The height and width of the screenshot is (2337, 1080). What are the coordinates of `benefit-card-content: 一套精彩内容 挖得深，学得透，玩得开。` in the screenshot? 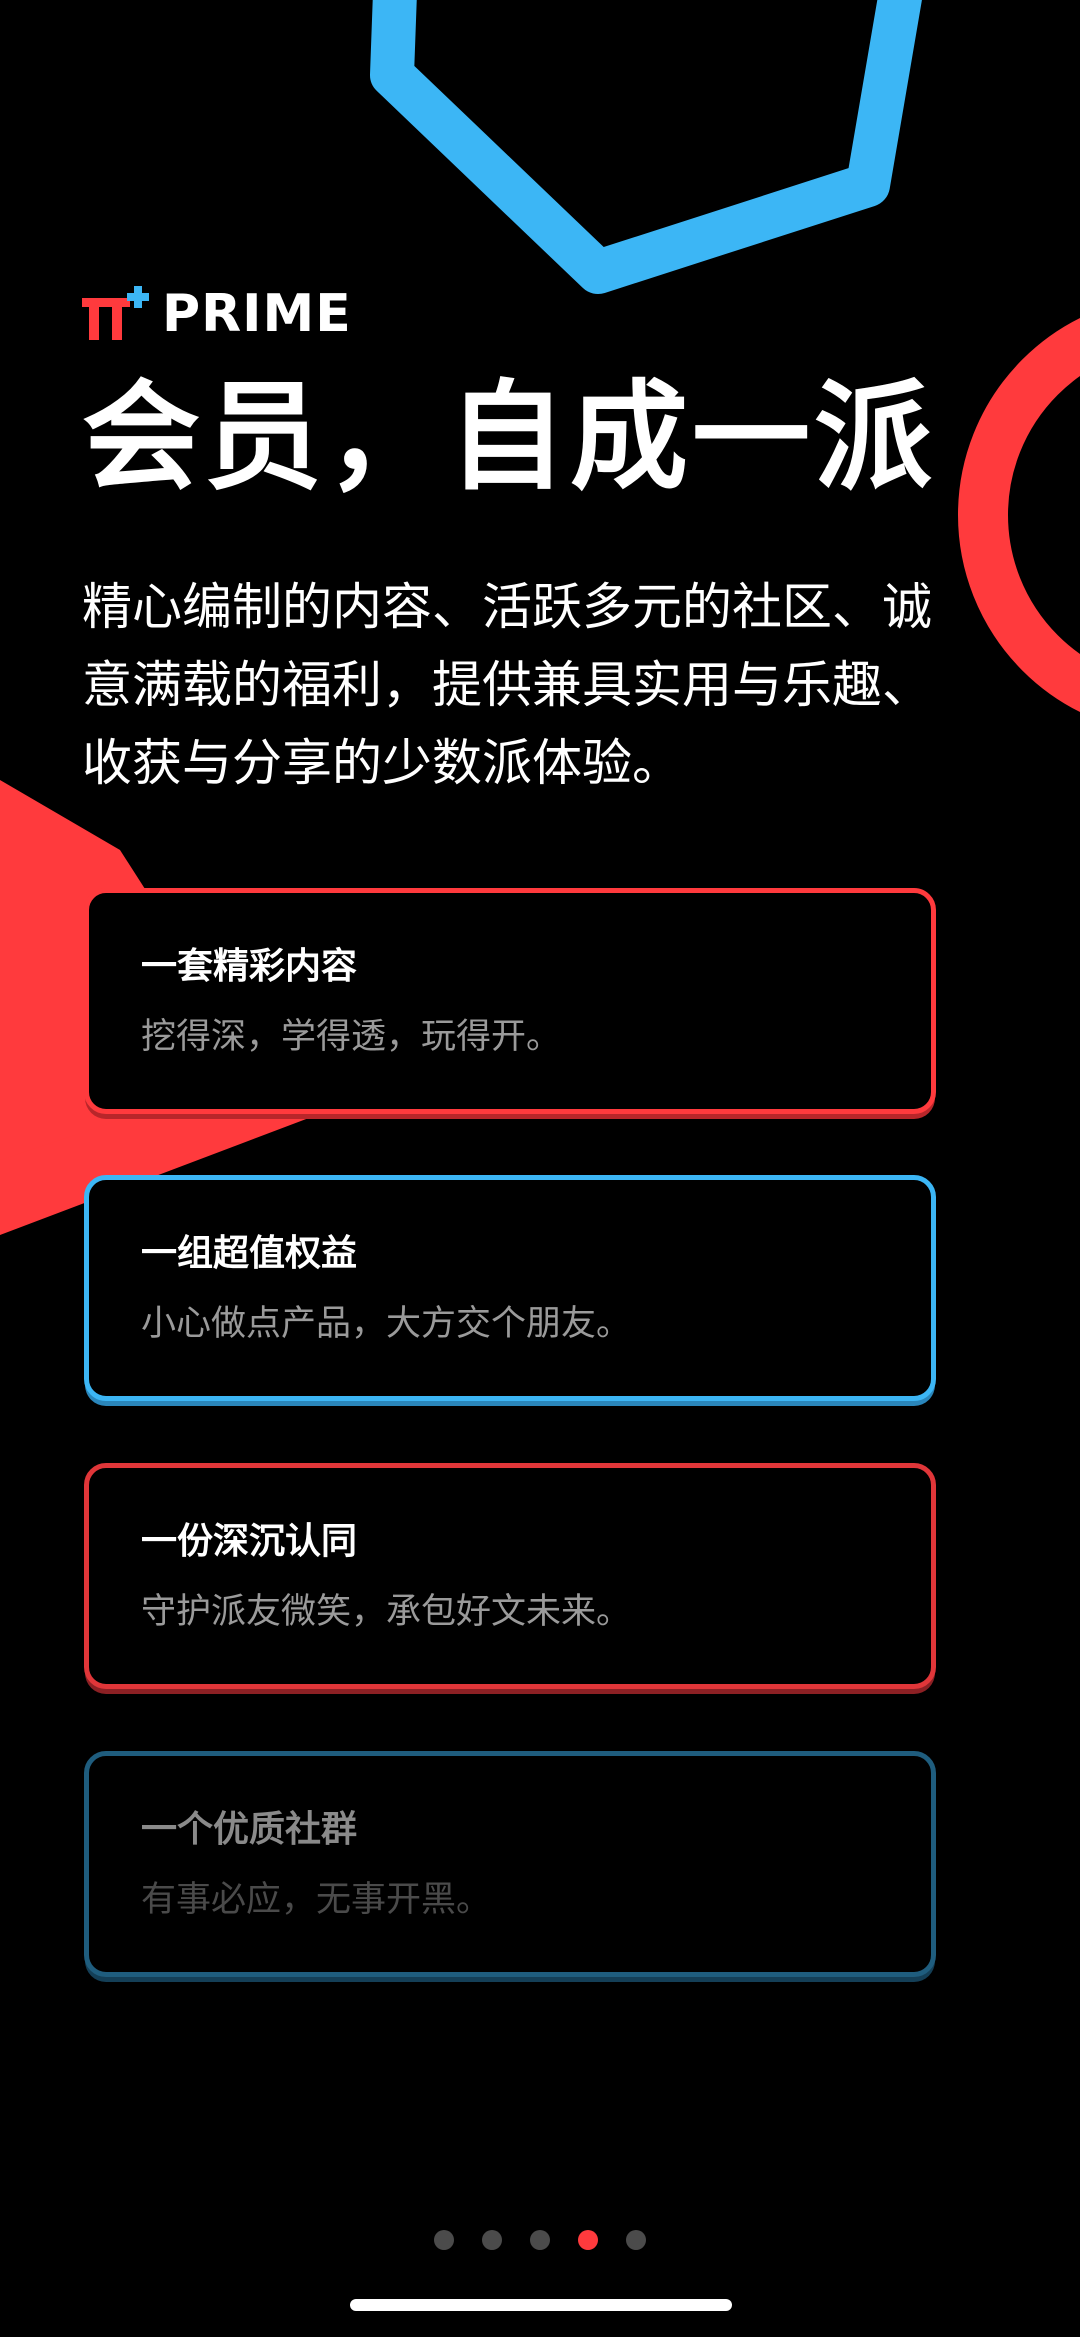 It's located at (510, 1001).